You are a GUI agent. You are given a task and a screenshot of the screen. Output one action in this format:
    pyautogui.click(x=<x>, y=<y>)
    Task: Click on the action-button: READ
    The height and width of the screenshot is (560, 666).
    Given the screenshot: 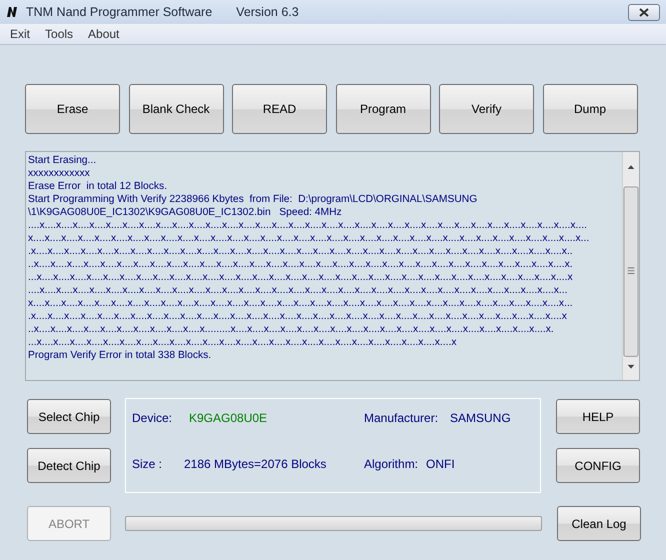 What is the action you would take?
    pyautogui.click(x=279, y=109)
    